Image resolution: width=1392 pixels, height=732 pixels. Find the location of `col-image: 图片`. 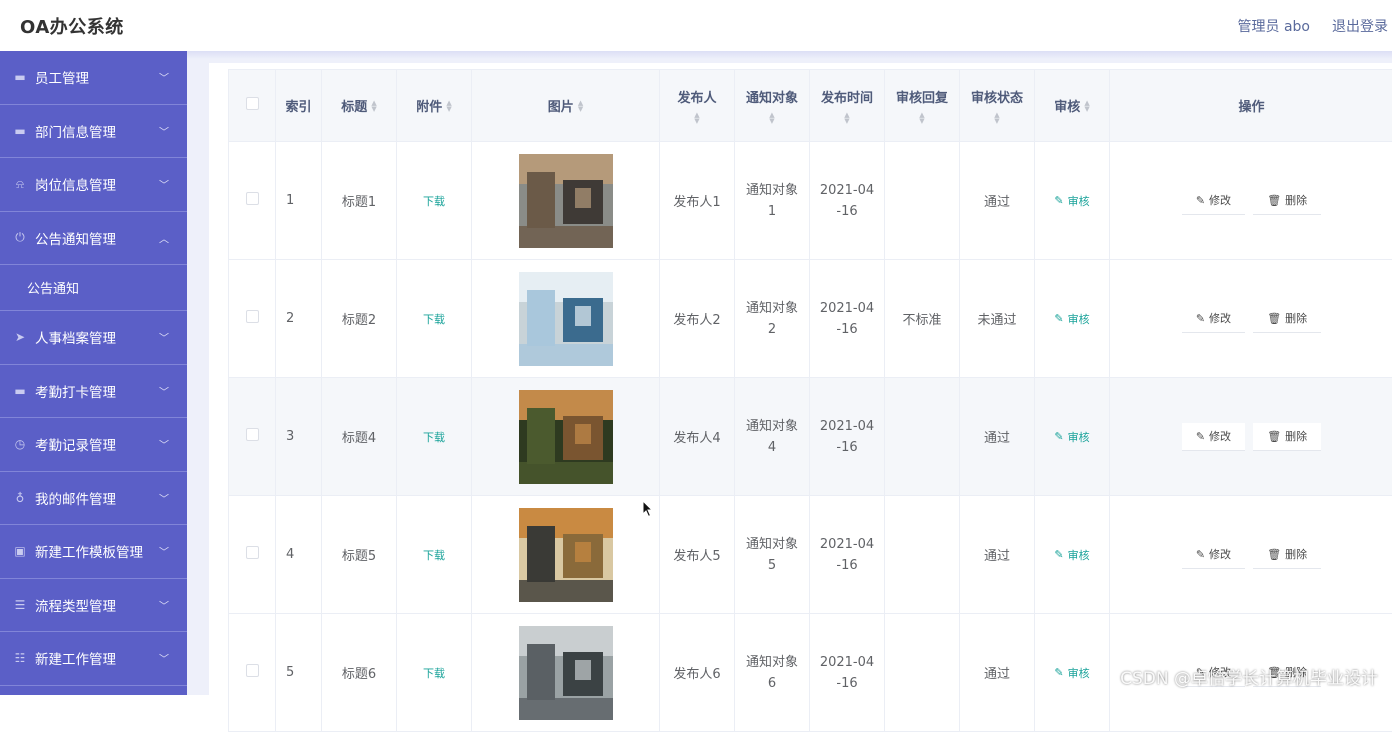

col-image: 图片 is located at coordinates (561, 105).